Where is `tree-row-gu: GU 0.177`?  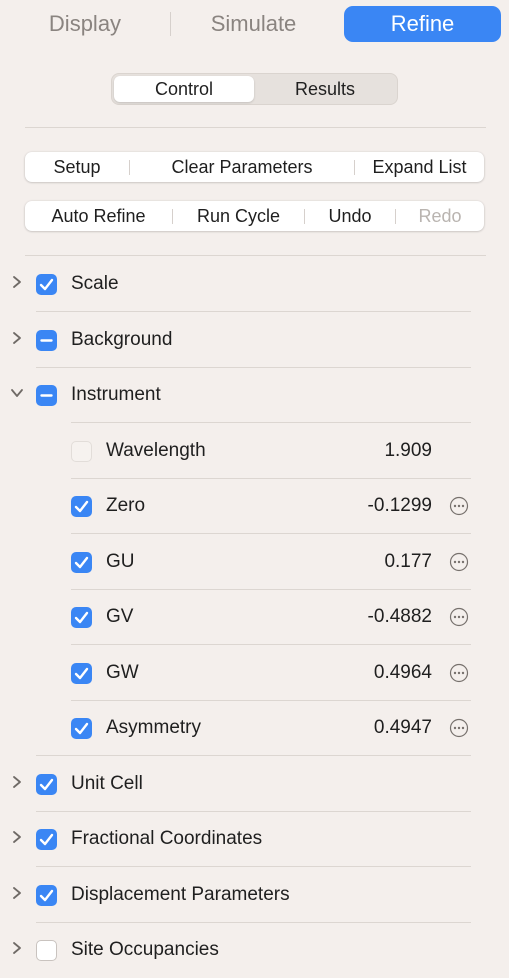
tree-row-gu: GU 0.177 is located at coordinates (254, 562).